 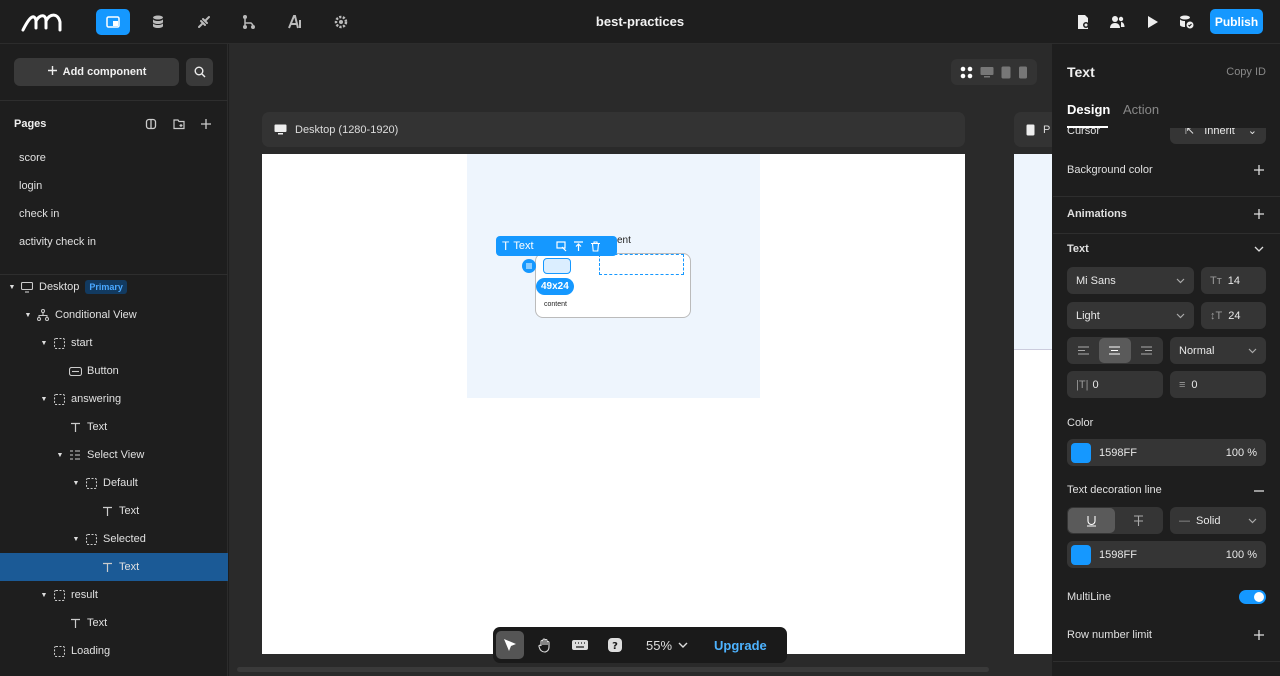 I want to click on tablet-frame, so click(x=1033, y=404).